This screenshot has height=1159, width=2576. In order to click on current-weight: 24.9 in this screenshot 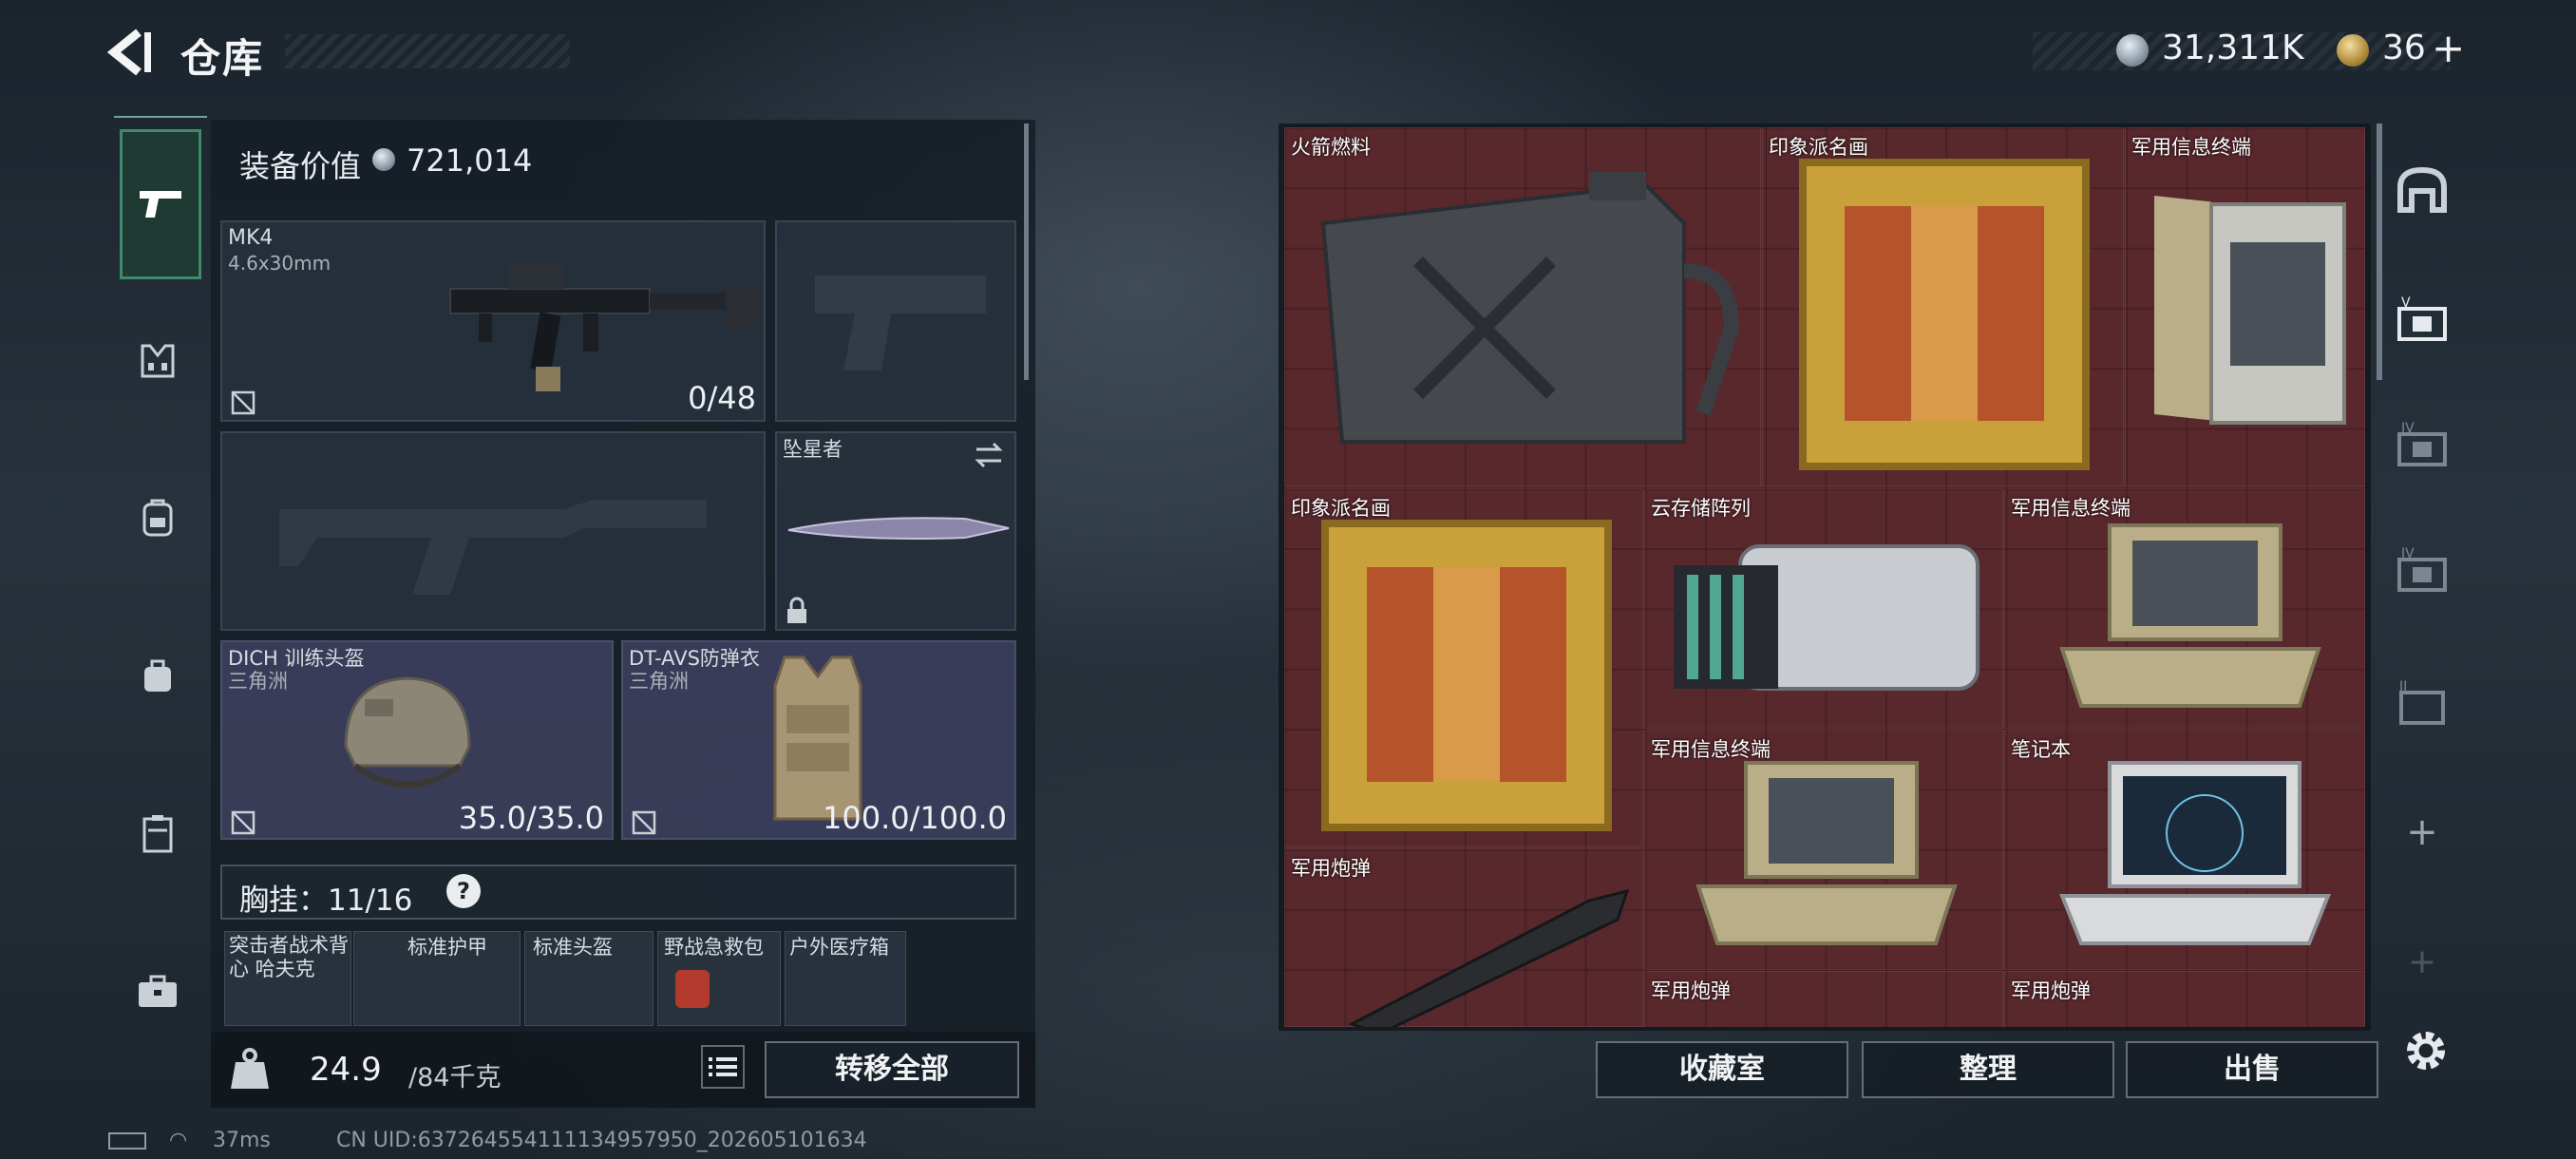, I will do `click(346, 1070)`.